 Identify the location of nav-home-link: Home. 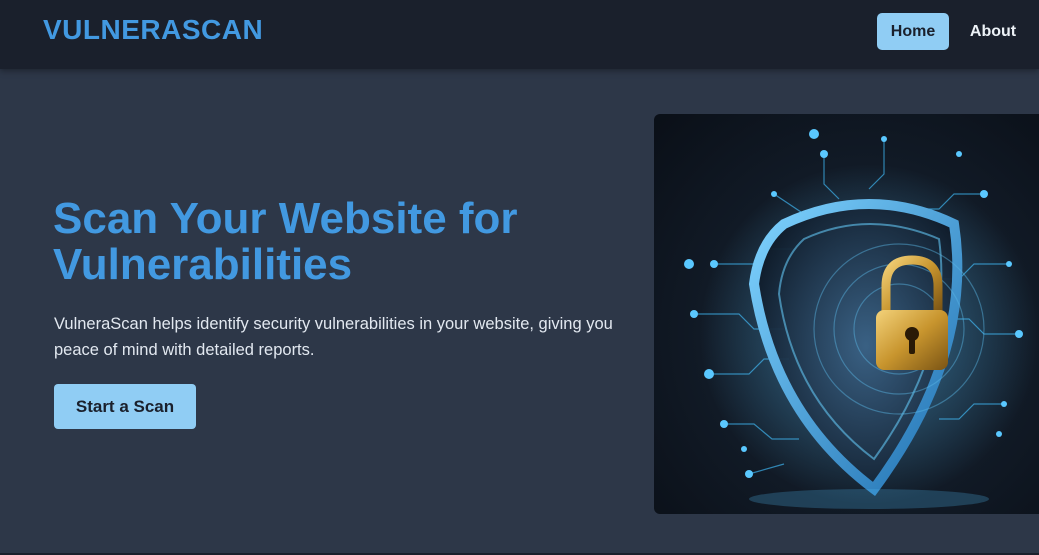
(913, 31).